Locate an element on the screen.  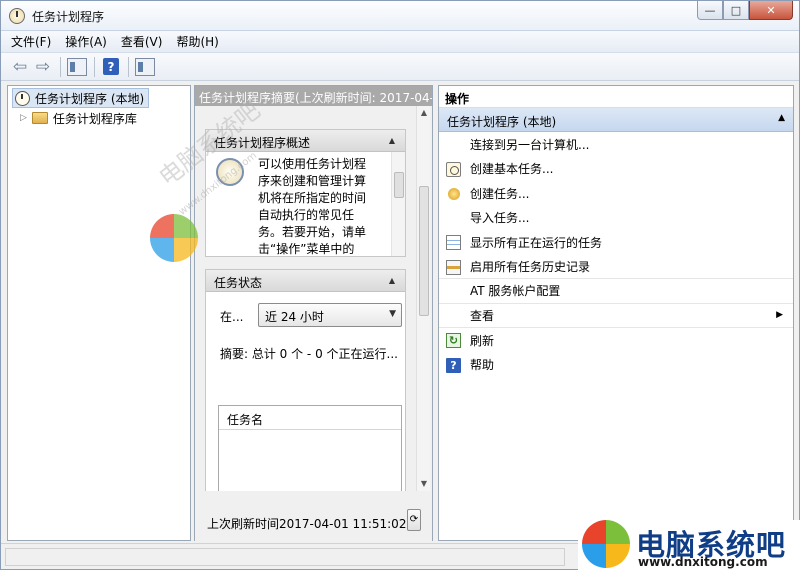
brand-url: www.dnxitong.com is located at coordinates (703, 562).